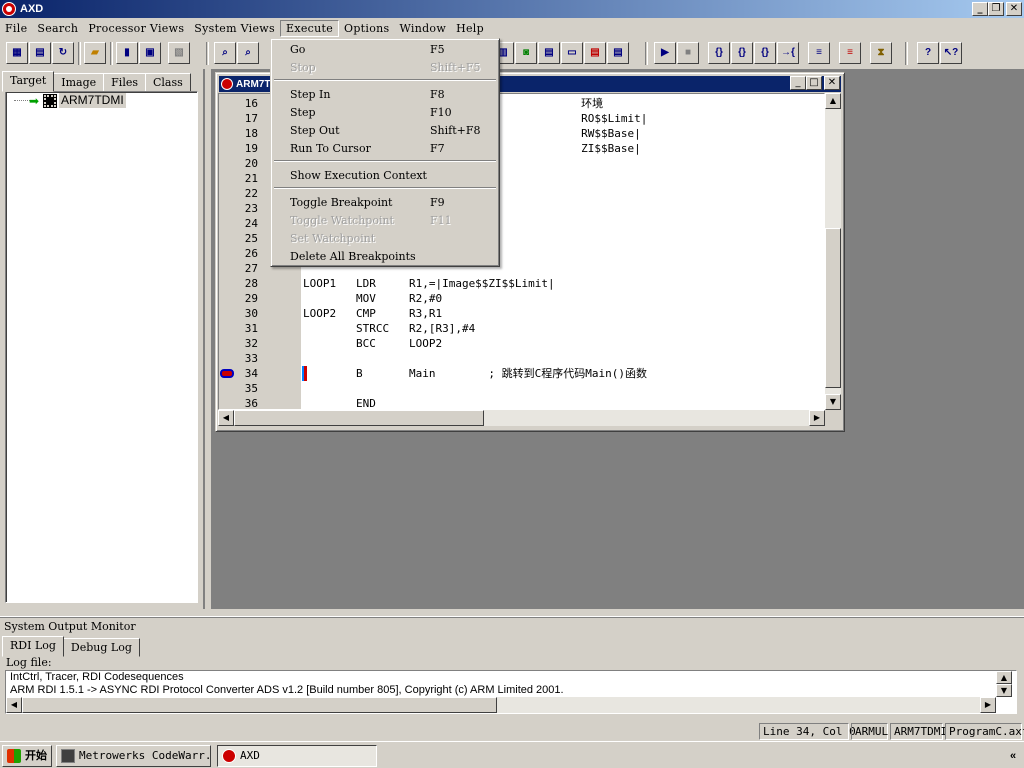  I want to click on taskbar: 开始 Metrowerks CodeWarr... AXD «, so click(512, 754).